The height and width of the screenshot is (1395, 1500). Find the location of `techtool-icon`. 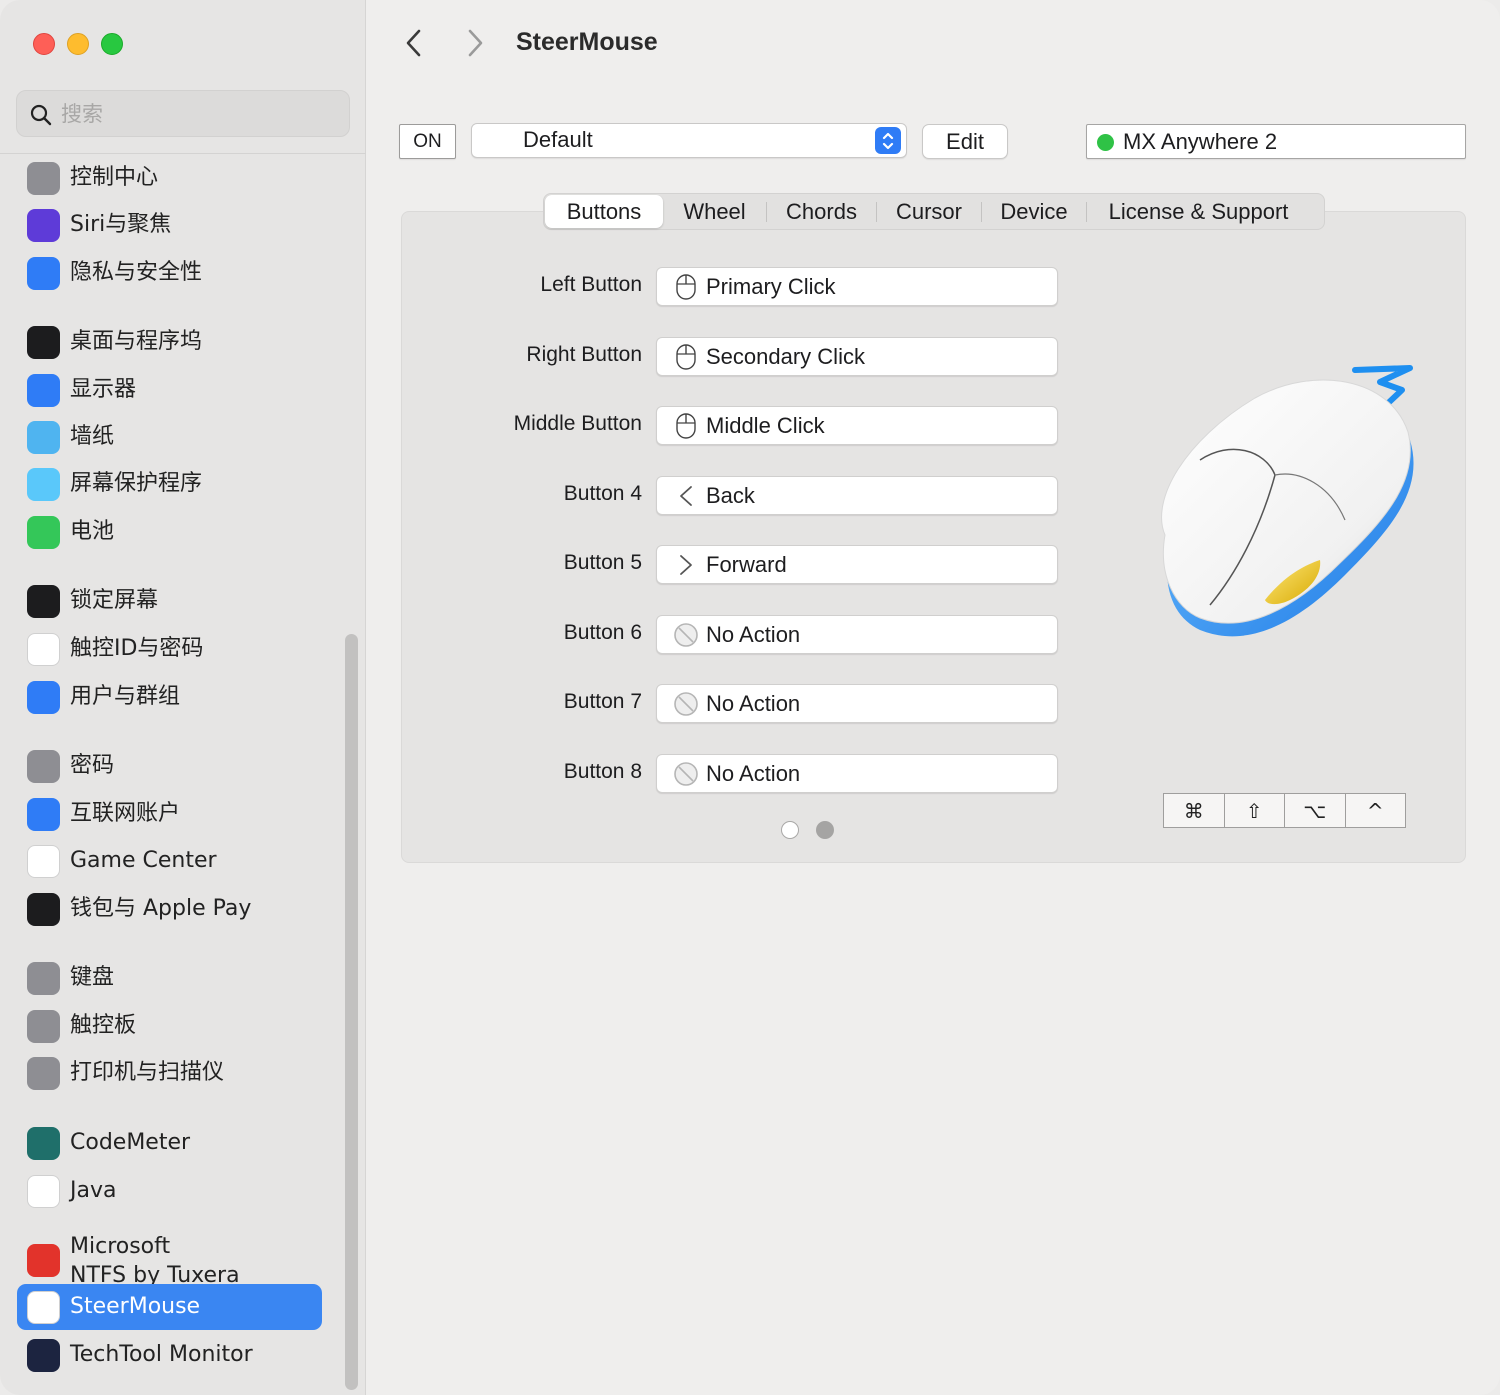

techtool-icon is located at coordinates (43, 1355).